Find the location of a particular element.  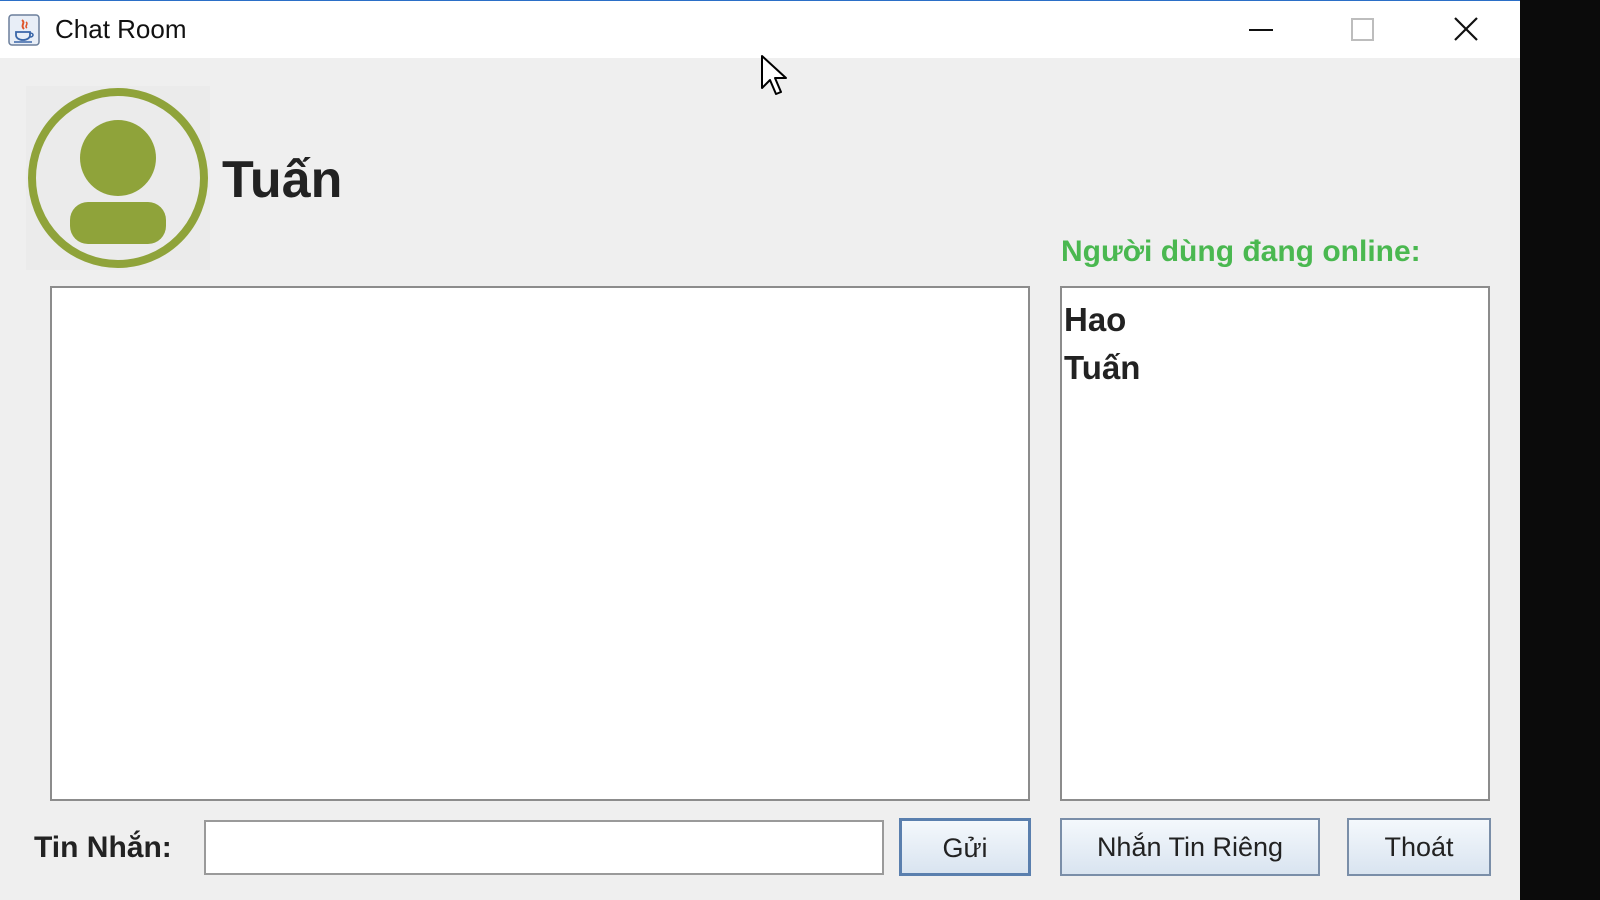

close-icon is located at coordinates (1466, 29).